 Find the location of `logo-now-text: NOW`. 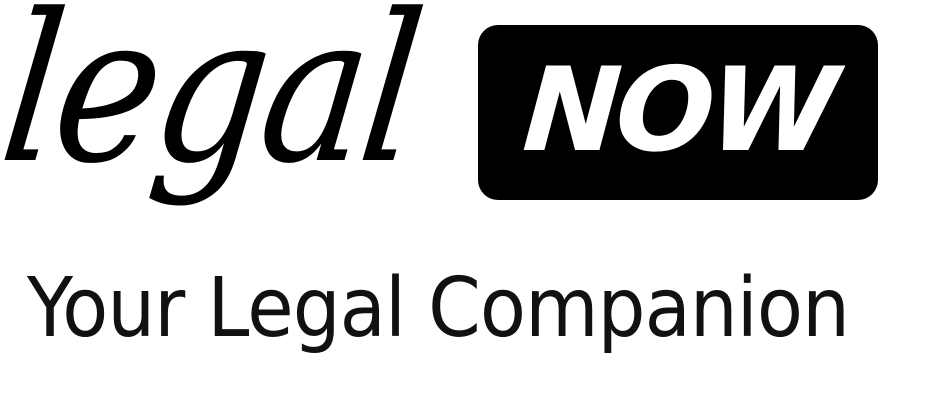

logo-now-text: NOW is located at coordinates (678, 110).